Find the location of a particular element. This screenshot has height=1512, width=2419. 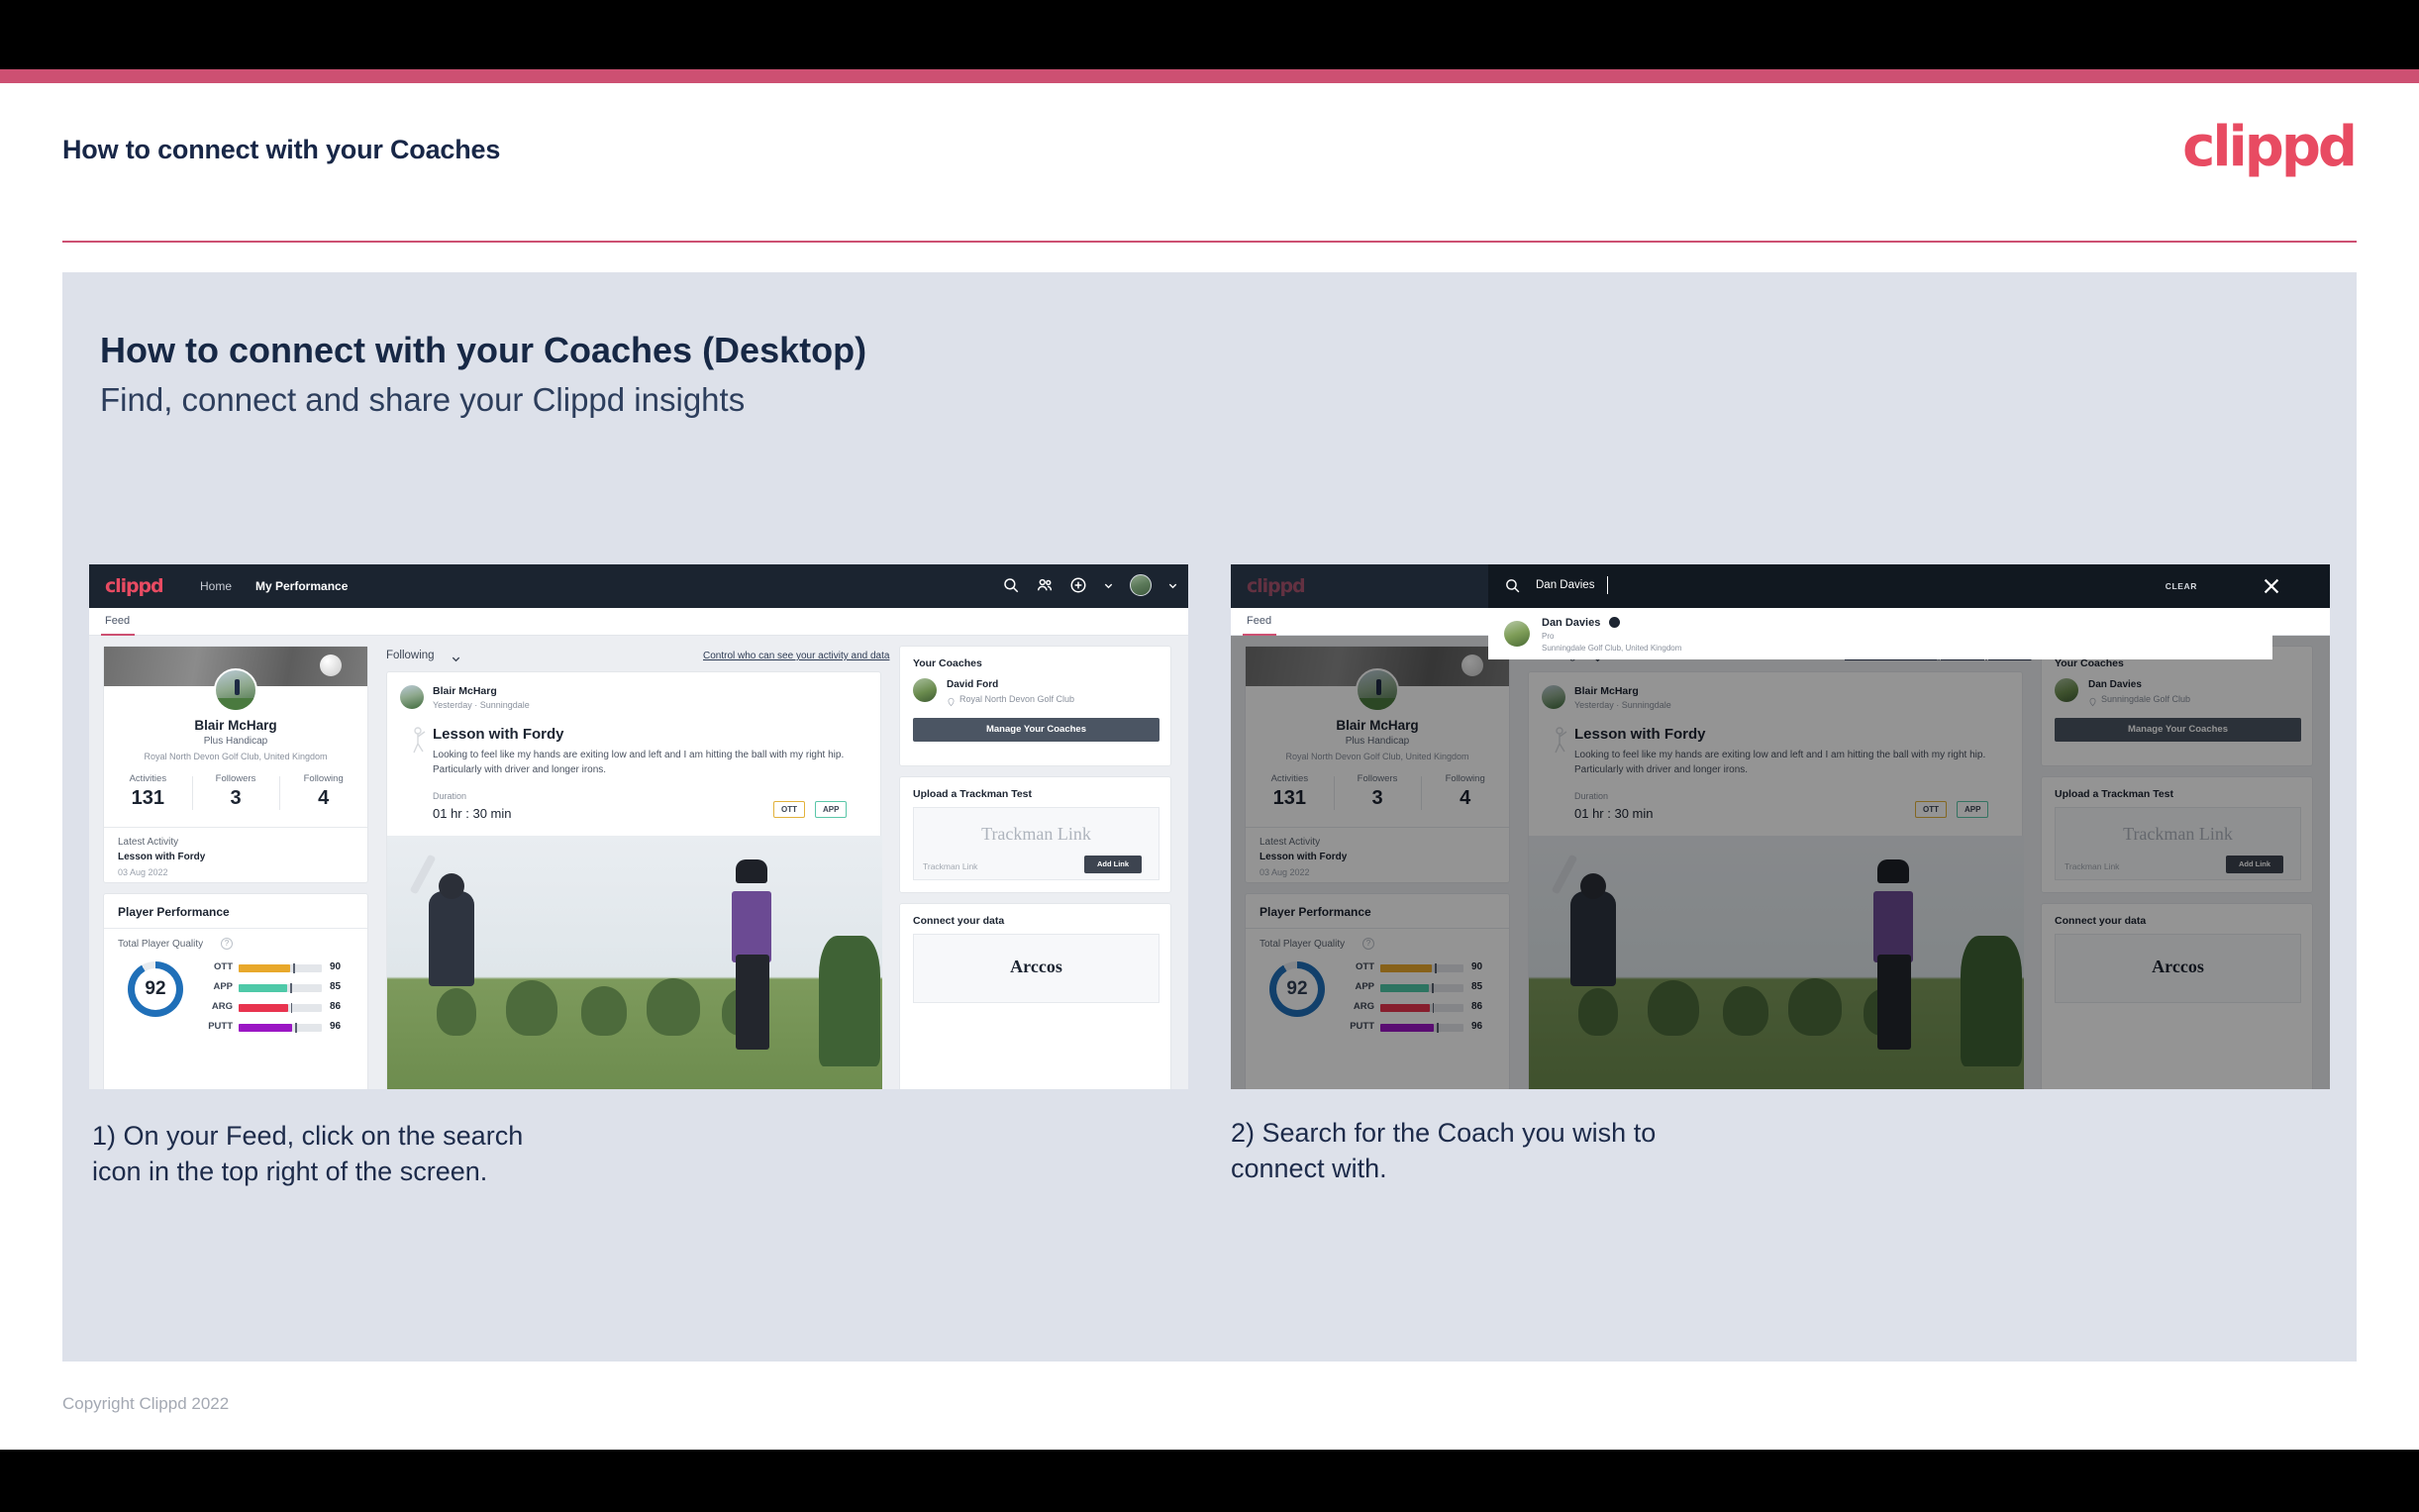

verified-badge-icon is located at coordinates (1614, 622).